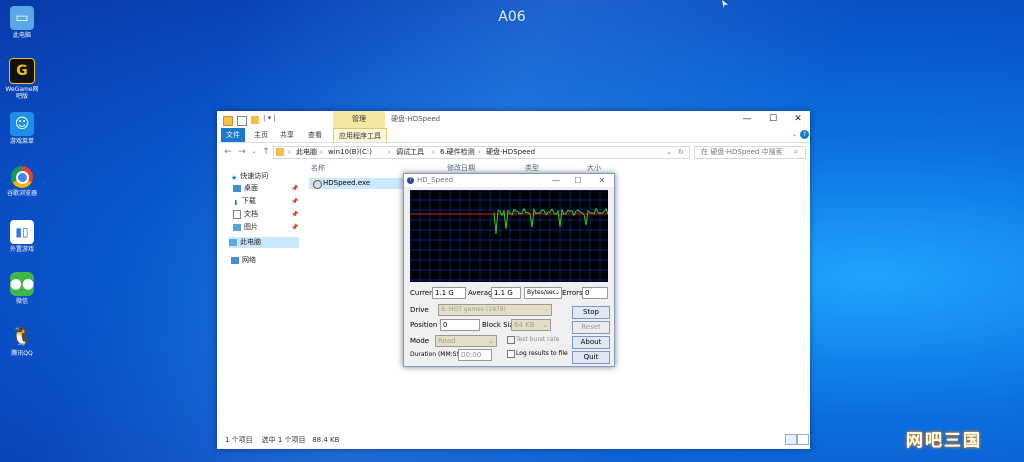 This screenshot has width=1024, height=462. Describe the element at coordinates (509, 180) in the screenshot. I see `hdspeed-title-bar: ? HD_Speed — ☐ ✕` at that location.